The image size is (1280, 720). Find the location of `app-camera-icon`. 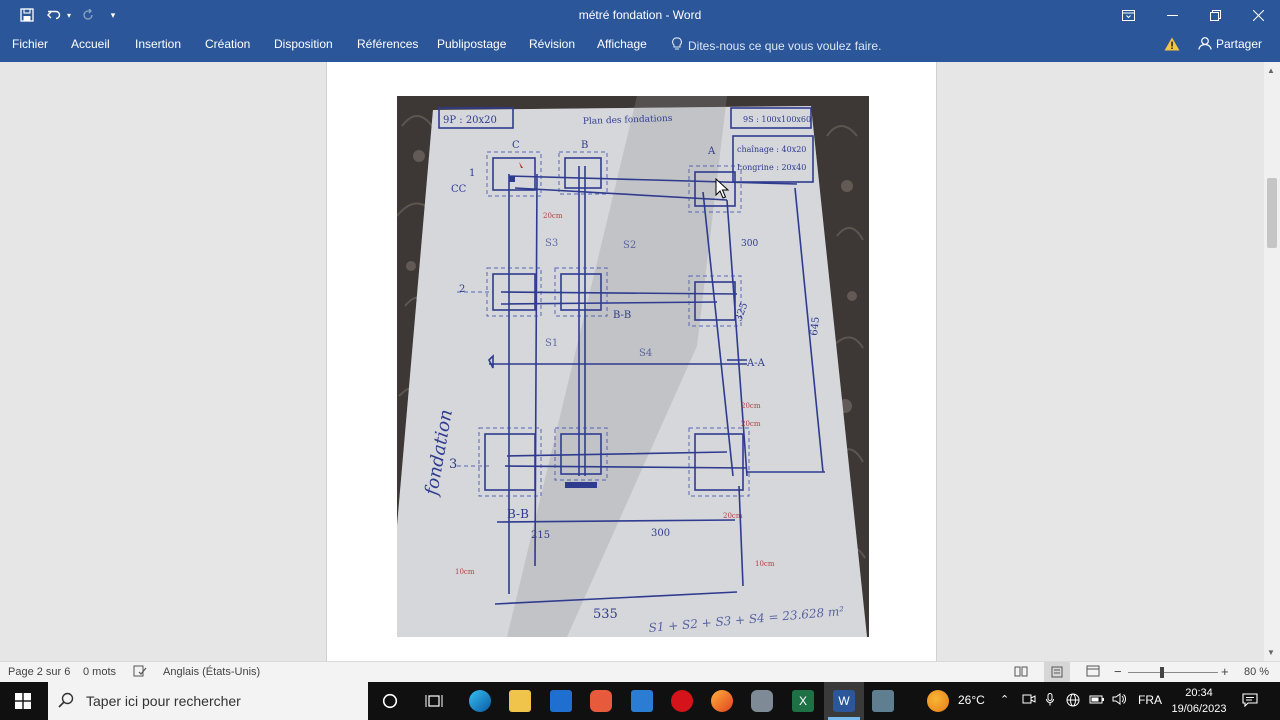

app-camera-icon is located at coordinates (883, 701).